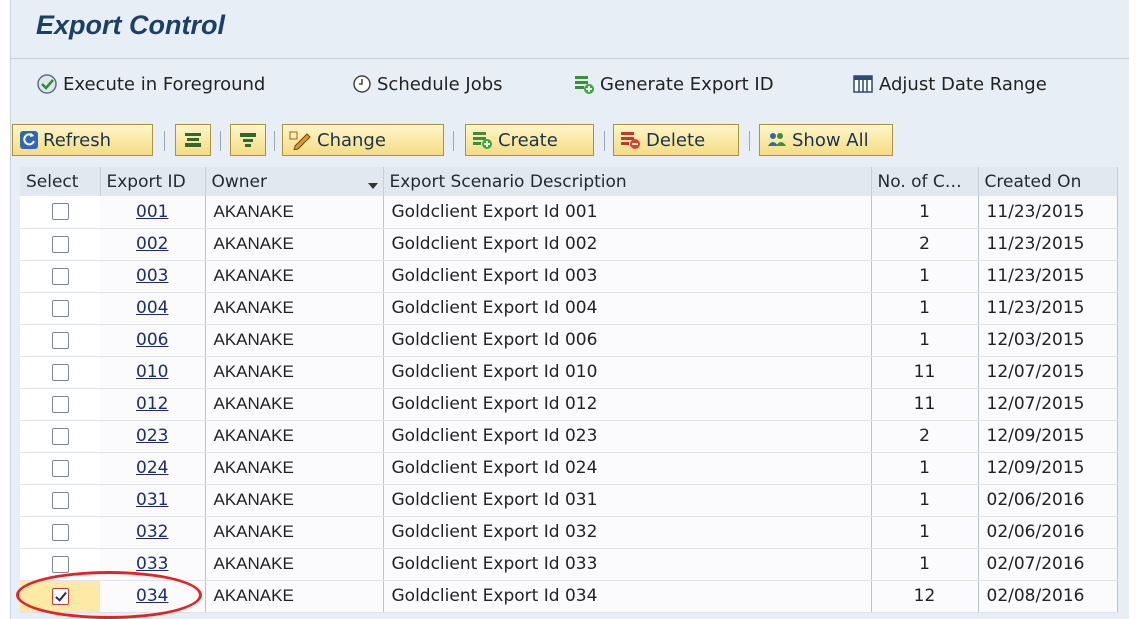  I want to click on export-id-link: 034, so click(152, 596).